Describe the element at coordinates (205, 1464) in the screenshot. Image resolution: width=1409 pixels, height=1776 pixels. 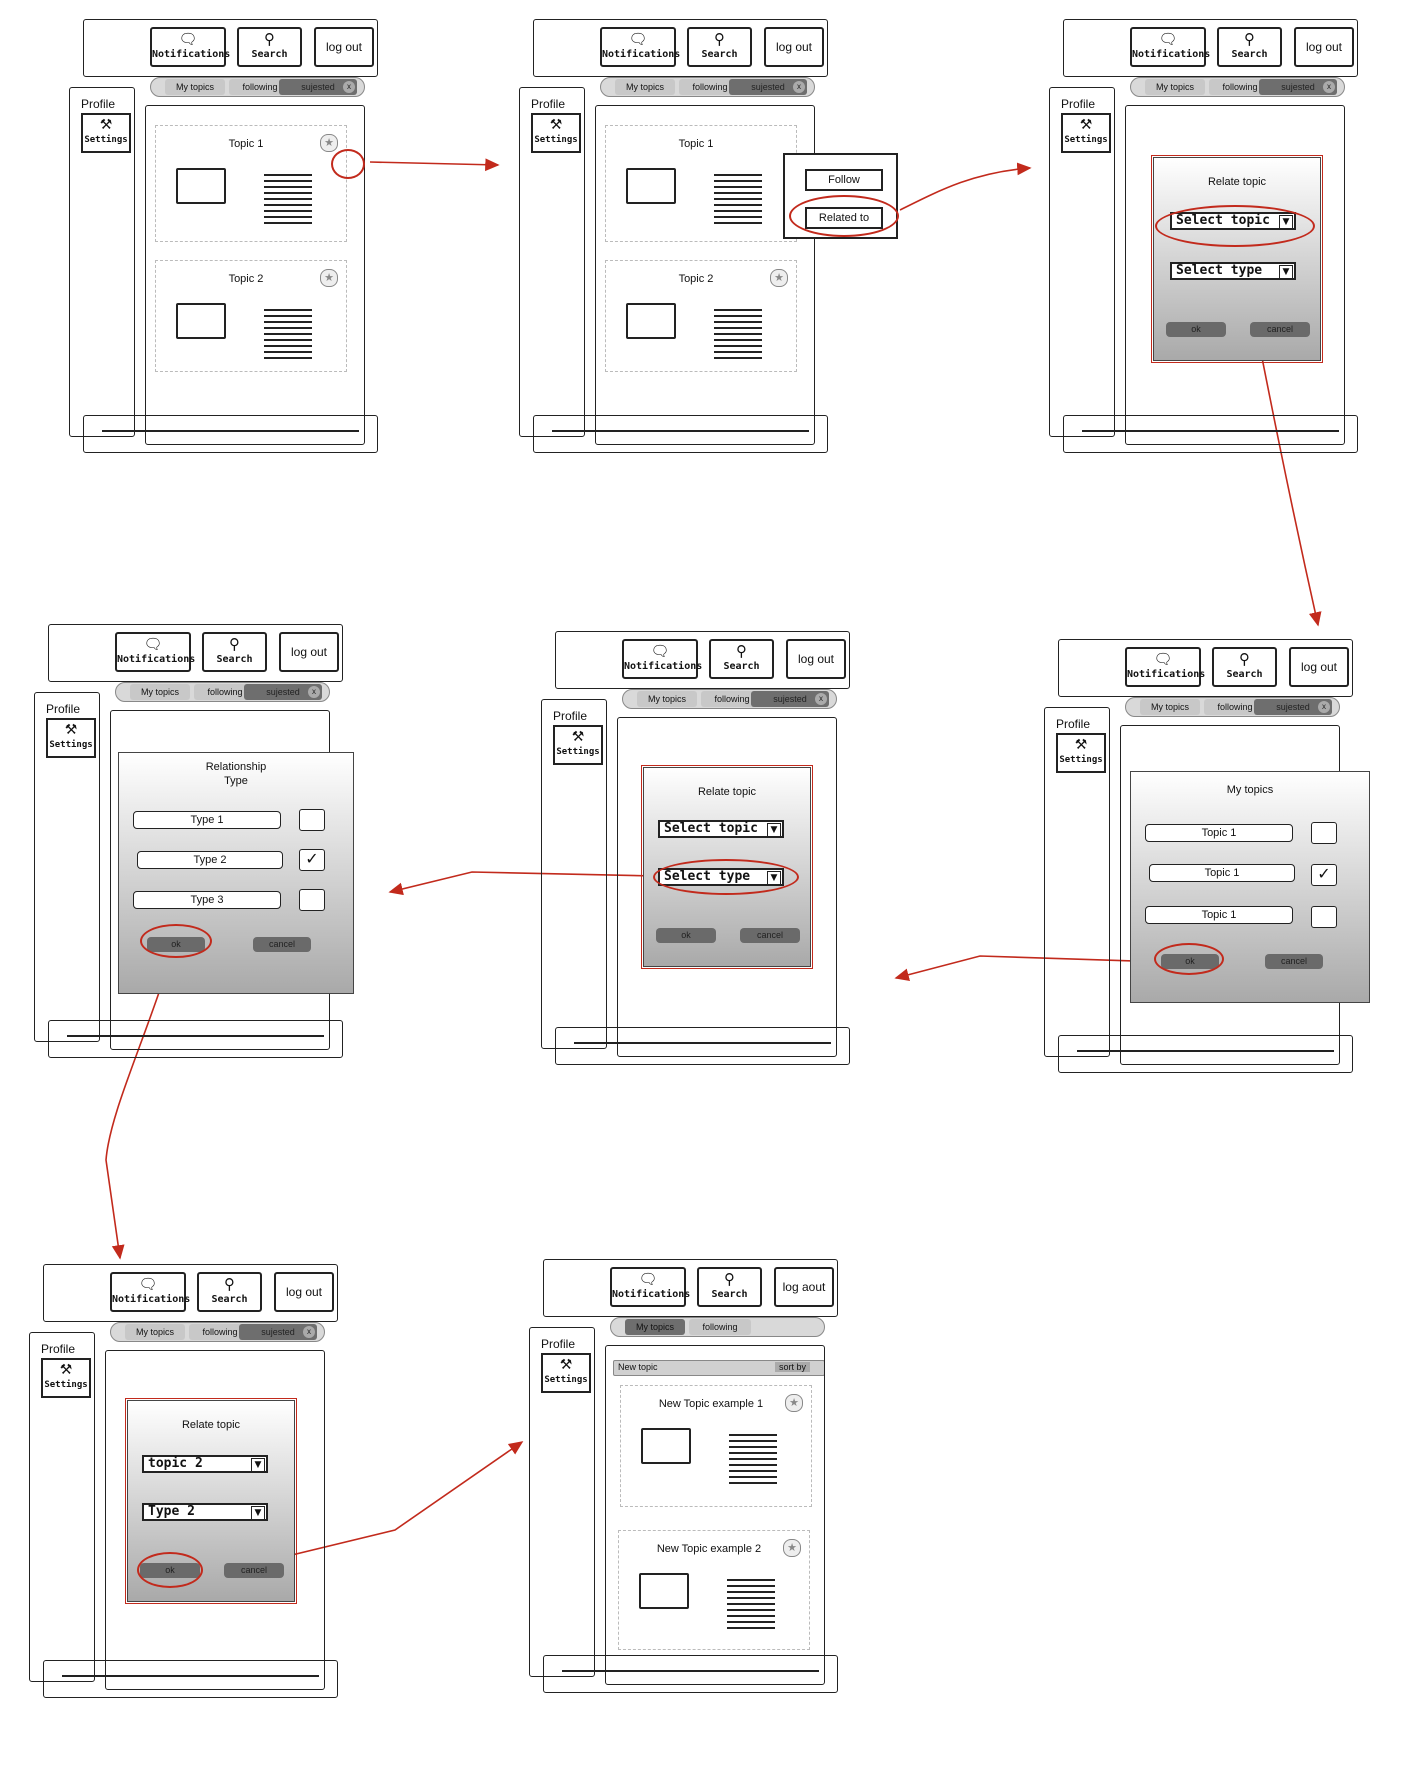
I see `topic-dropdown: topic 2 ▼` at that location.